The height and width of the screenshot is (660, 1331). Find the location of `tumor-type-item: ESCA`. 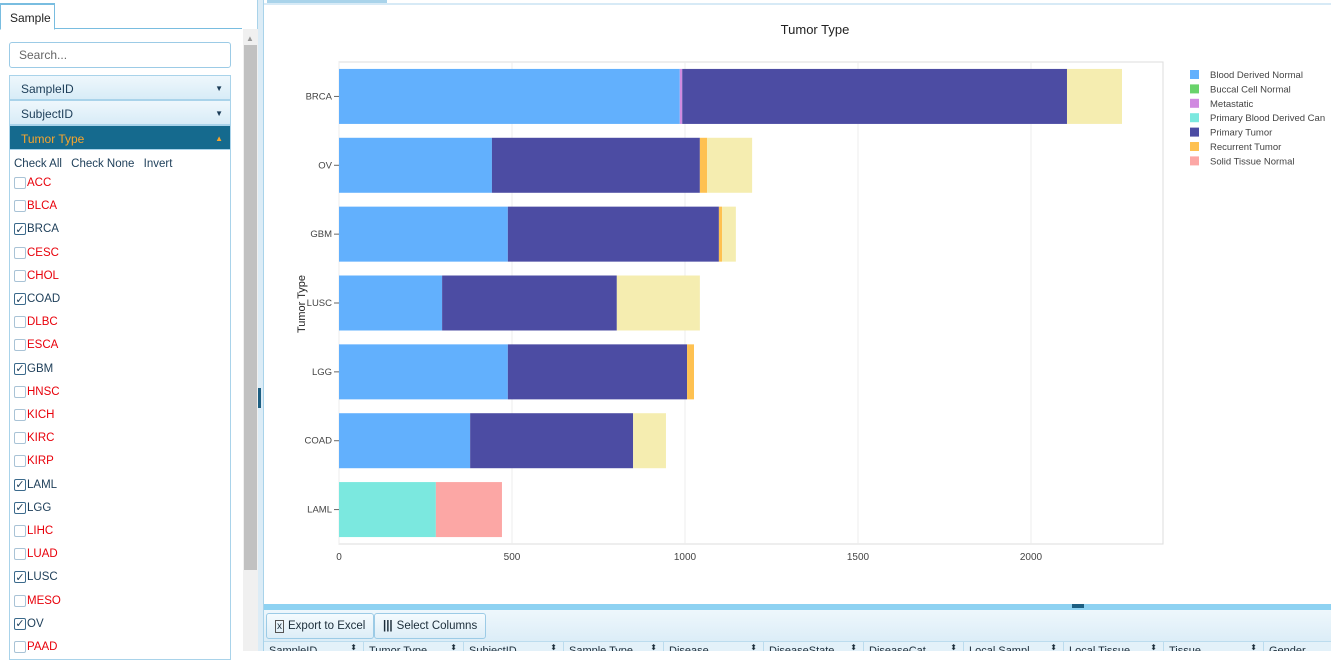

tumor-type-item: ESCA is located at coordinates (36, 345).